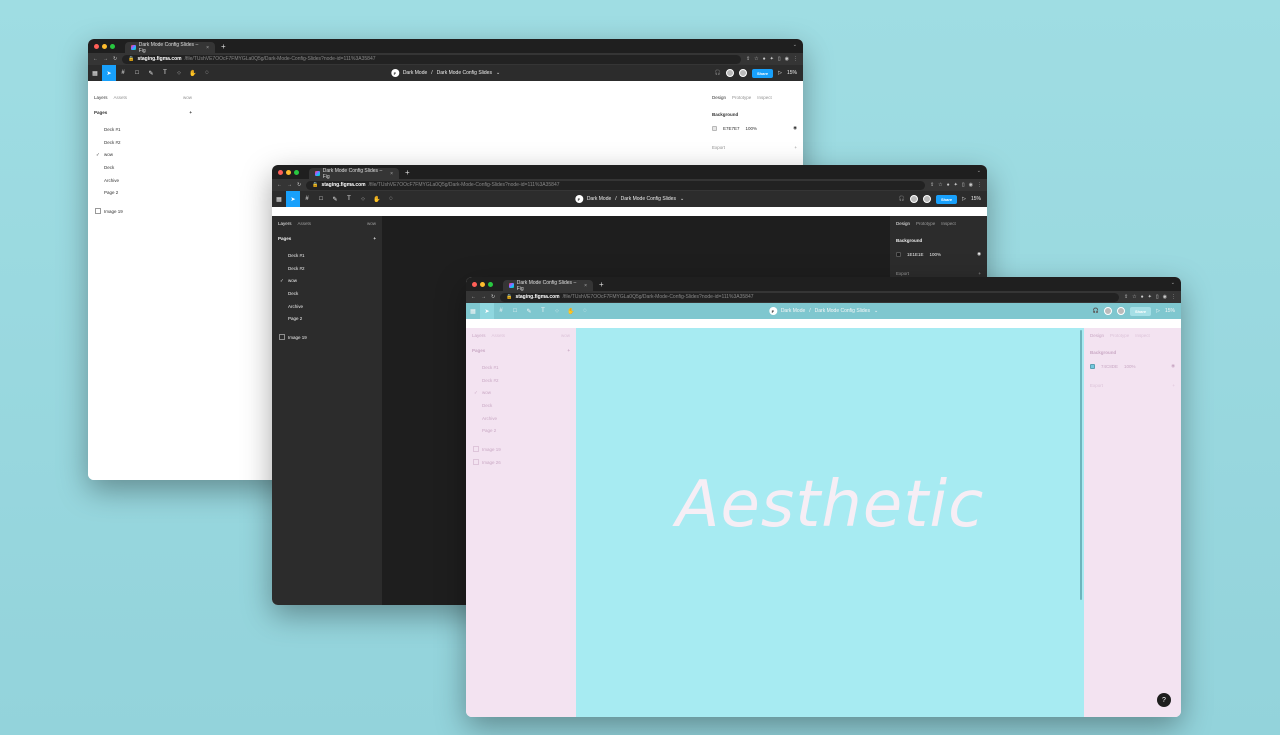  I want to click on eye-icon: ◉, so click(1173, 366).